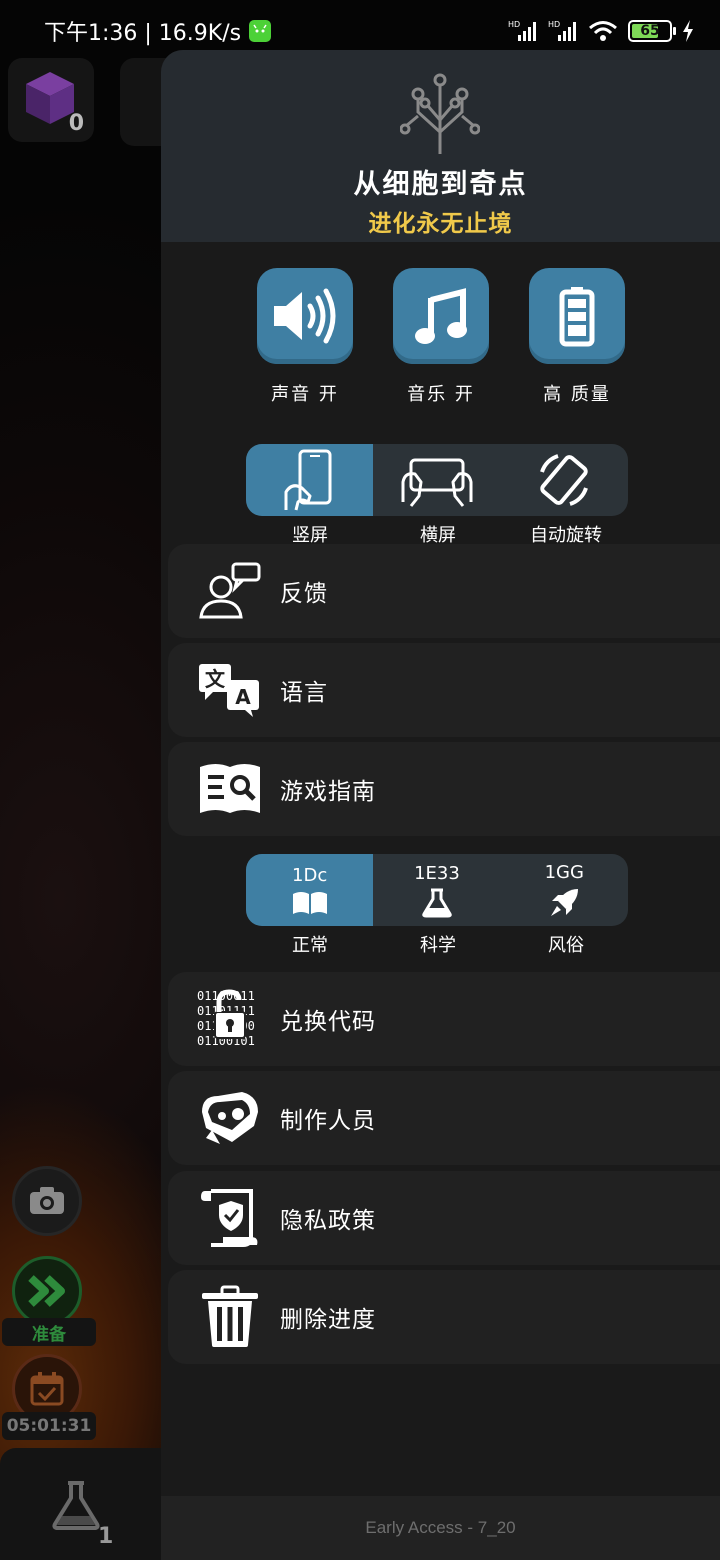 The height and width of the screenshot is (1560, 720). I want to click on format-custom-example: 1GG, so click(564, 872).